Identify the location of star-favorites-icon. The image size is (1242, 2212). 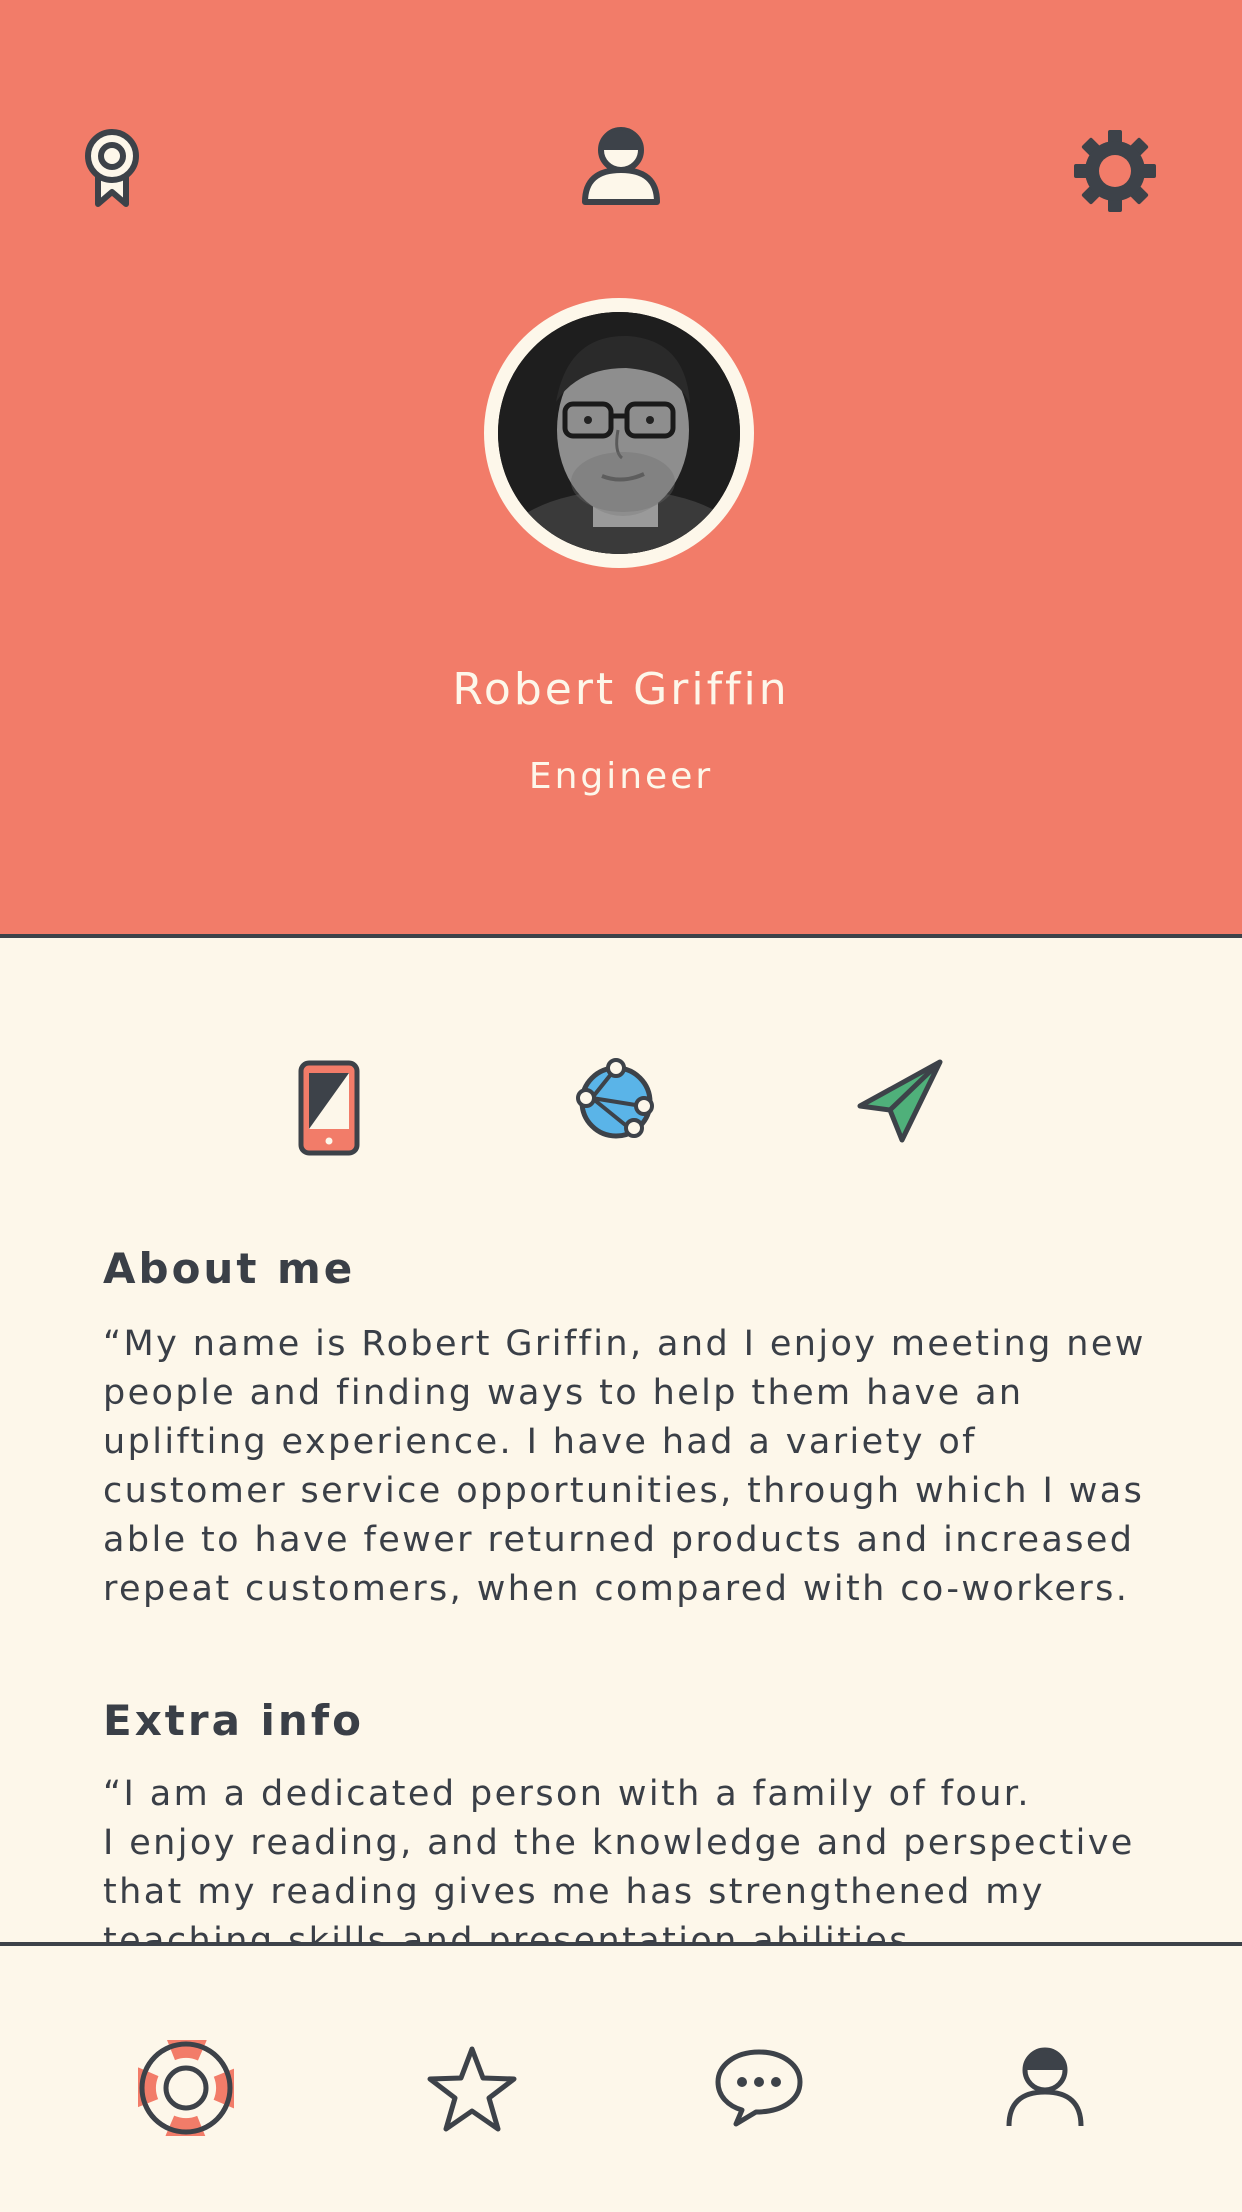
(472, 2089).